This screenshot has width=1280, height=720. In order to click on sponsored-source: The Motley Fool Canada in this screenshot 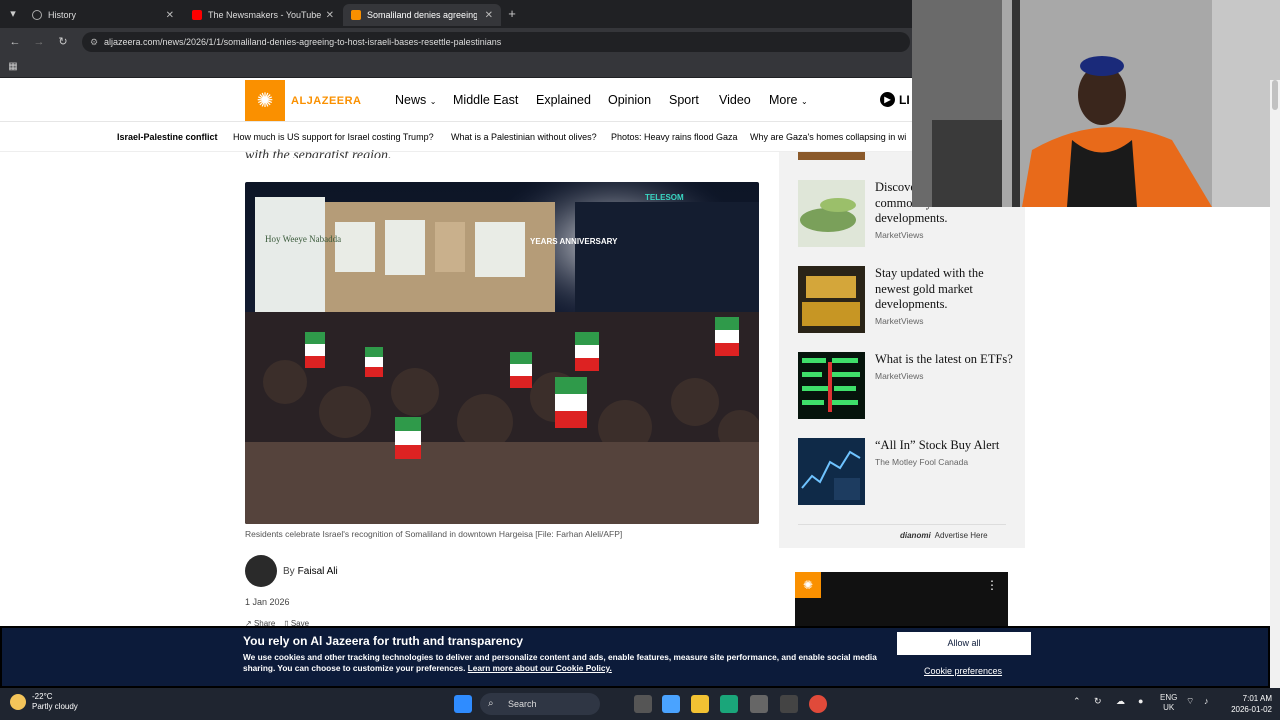, I will do `click(922, 461)`.